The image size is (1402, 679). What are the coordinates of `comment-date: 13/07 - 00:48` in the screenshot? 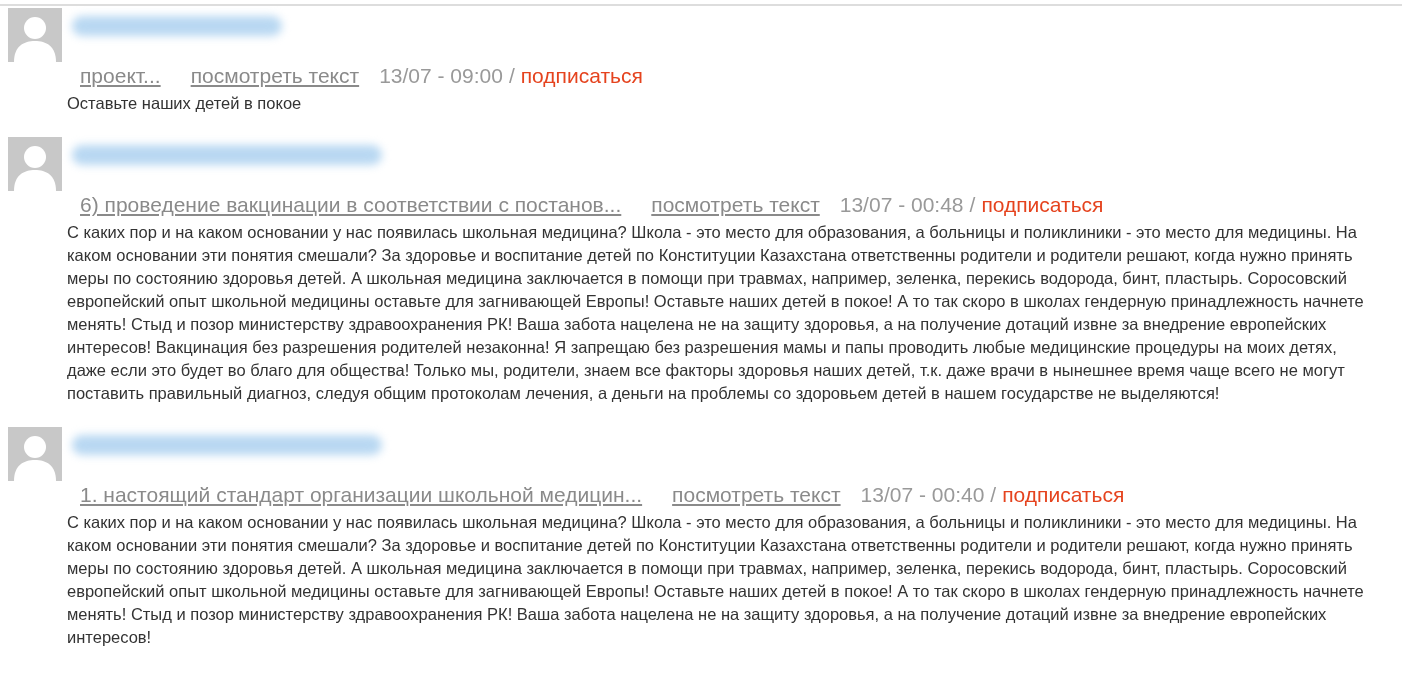 It's located at (901, 205).